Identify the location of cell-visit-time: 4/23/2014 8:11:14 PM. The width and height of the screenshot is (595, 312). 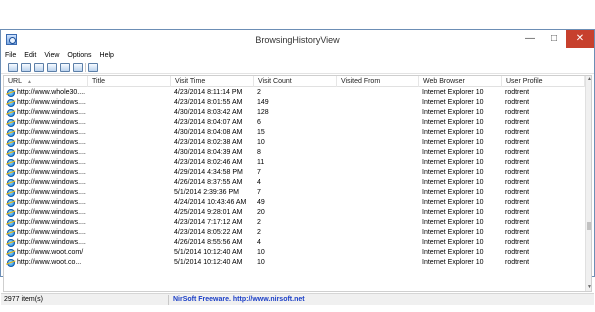
(208, 92).